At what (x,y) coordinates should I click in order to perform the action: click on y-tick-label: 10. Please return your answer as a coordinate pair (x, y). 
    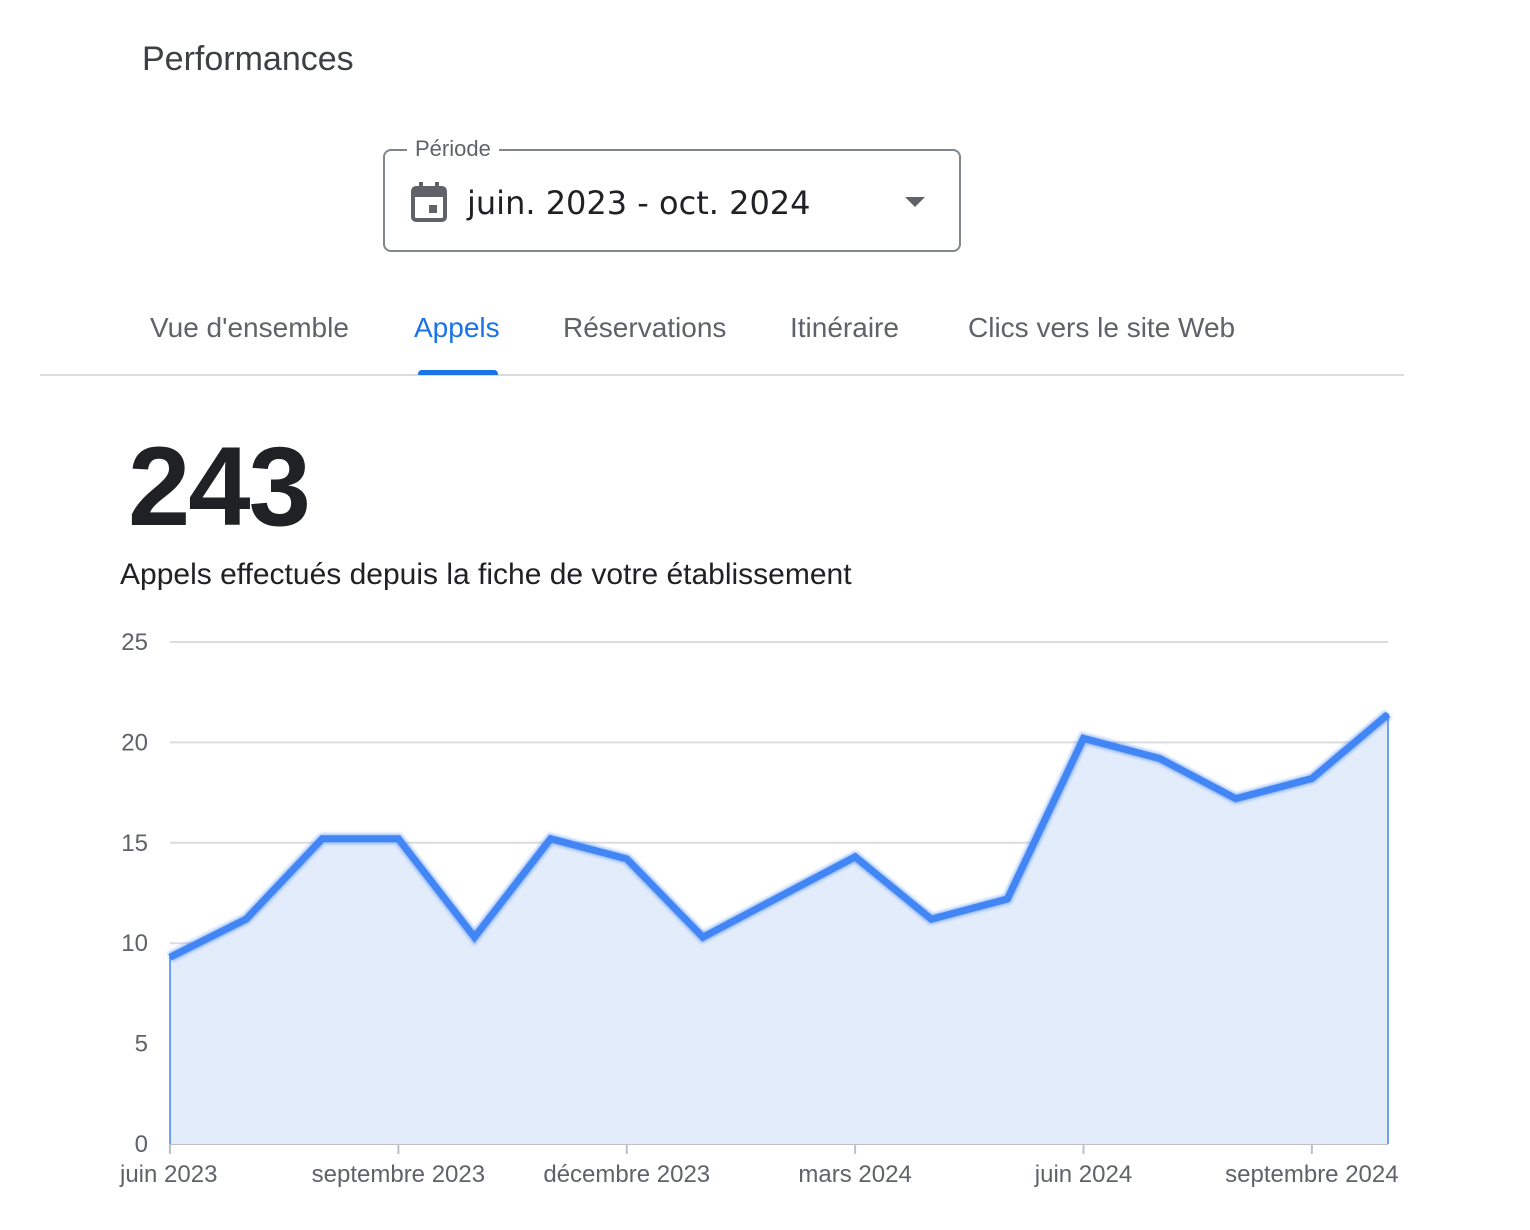
    Looking at the image, I should click on (134, 943).